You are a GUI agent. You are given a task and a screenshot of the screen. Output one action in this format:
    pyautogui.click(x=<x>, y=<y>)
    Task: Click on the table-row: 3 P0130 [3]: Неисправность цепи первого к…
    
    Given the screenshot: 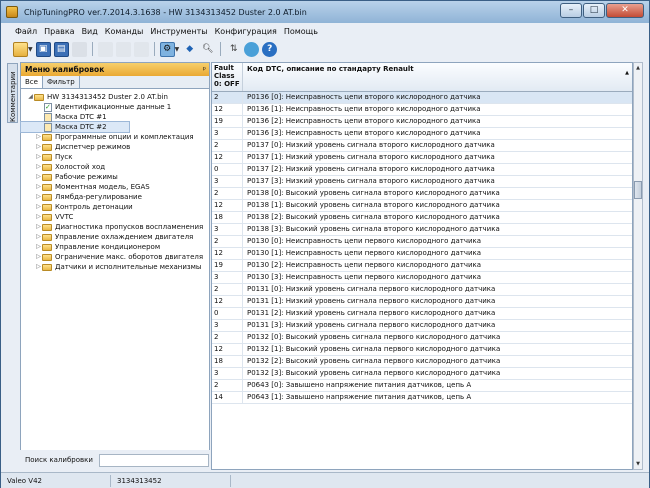 What is the action you would take?
    pyautogui.click(x=422, y=278)
    